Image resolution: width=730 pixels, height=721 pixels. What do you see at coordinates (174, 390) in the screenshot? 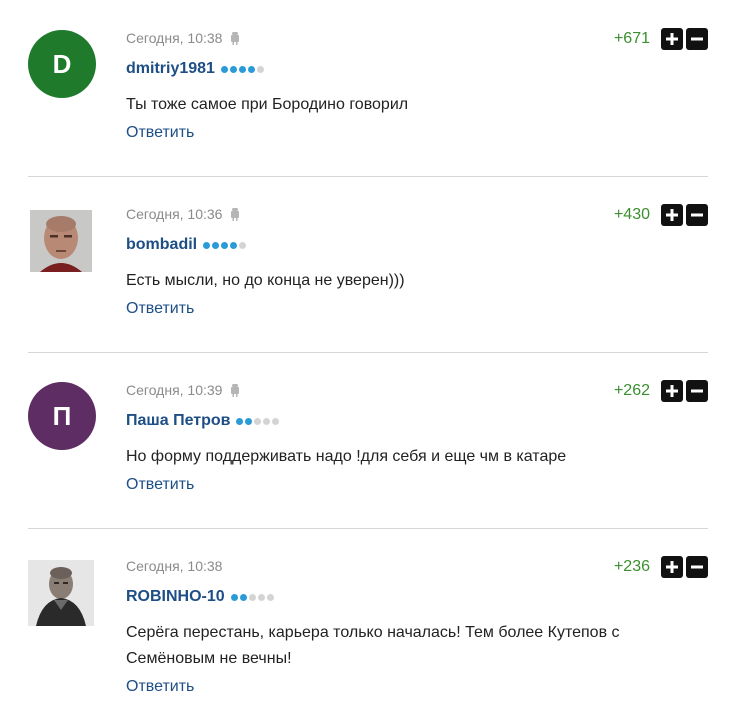
I see `comment-time: Сегодня, 10:39` at bounding box center [174, 390].